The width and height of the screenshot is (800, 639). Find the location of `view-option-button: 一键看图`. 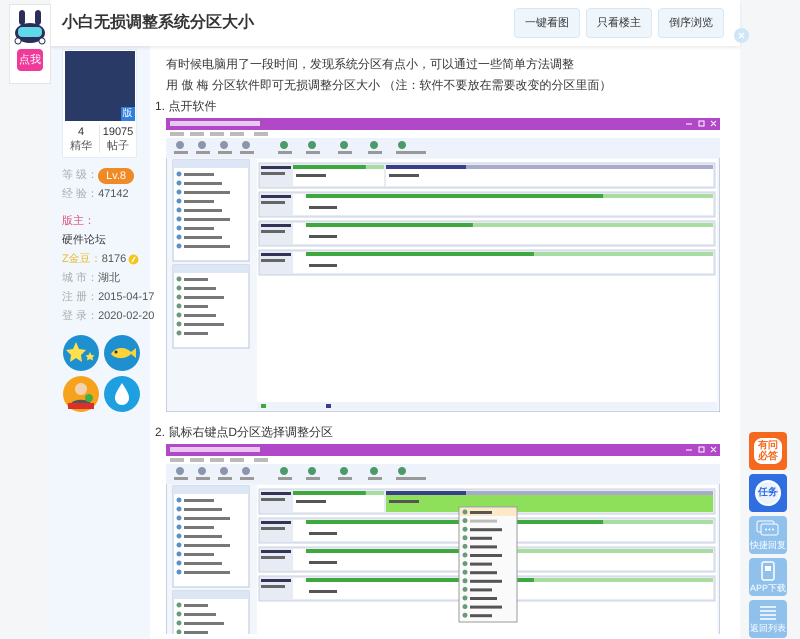

view-option-button: 一键看图 is located at coordinates (547, 23).